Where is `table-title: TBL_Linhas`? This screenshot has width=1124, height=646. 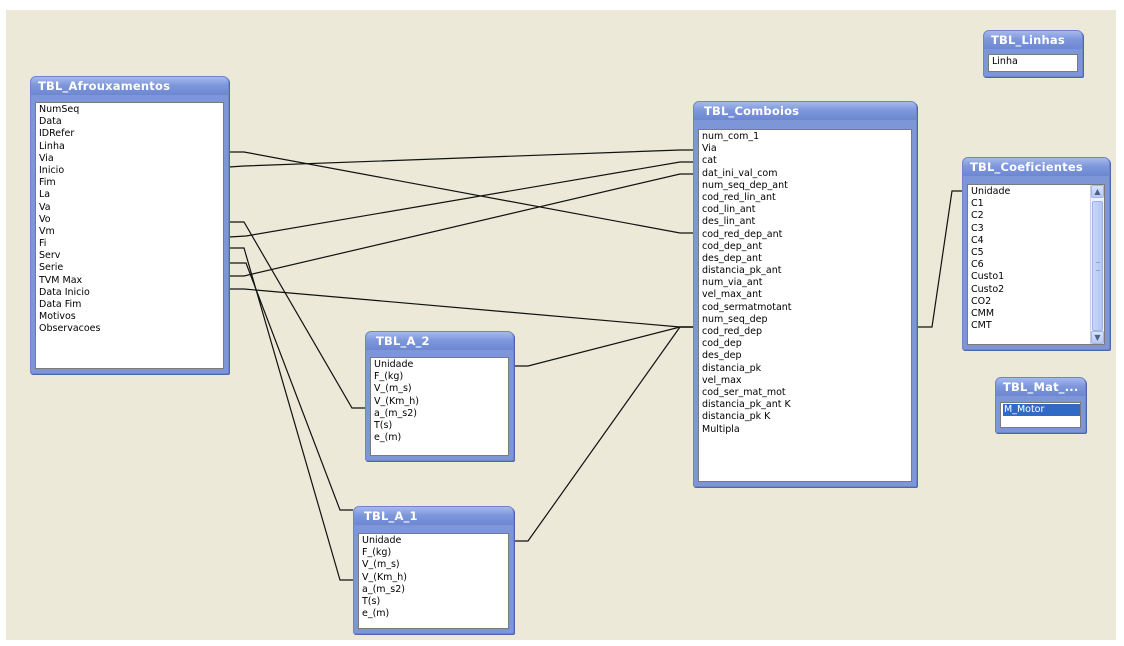 table-title: TBL_Linhas is located at coordinates (1033, 40).